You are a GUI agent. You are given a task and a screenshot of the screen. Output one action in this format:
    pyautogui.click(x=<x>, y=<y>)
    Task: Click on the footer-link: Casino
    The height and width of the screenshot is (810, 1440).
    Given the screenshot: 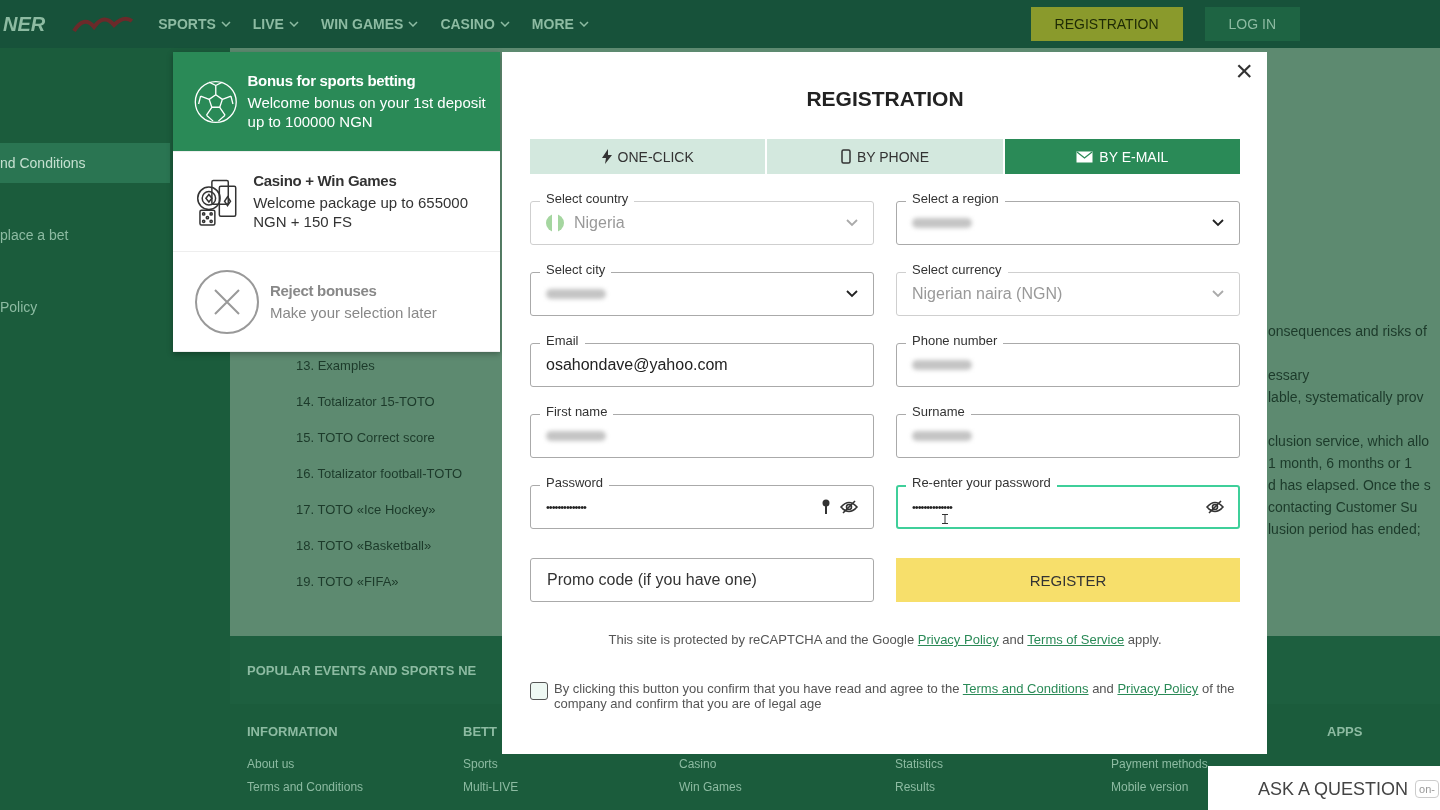 What is the action you would take?
    pyautogui.click(x=698, y=764)
    